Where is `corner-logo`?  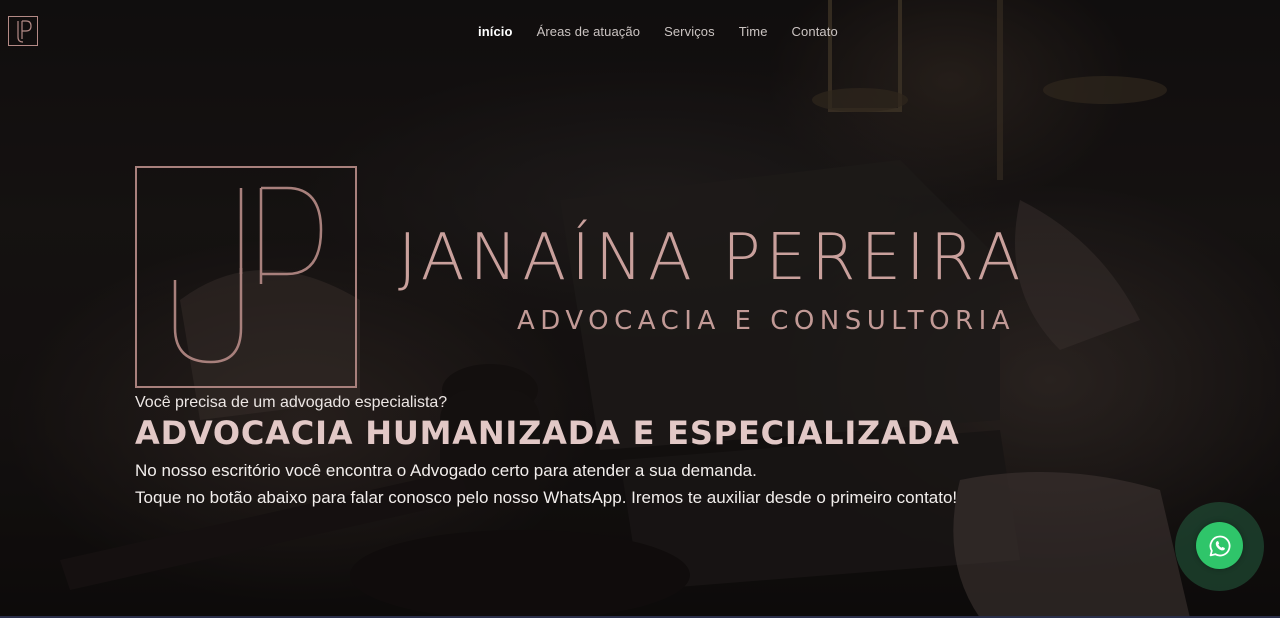
corner-logo is located at coordinates (23, 31).